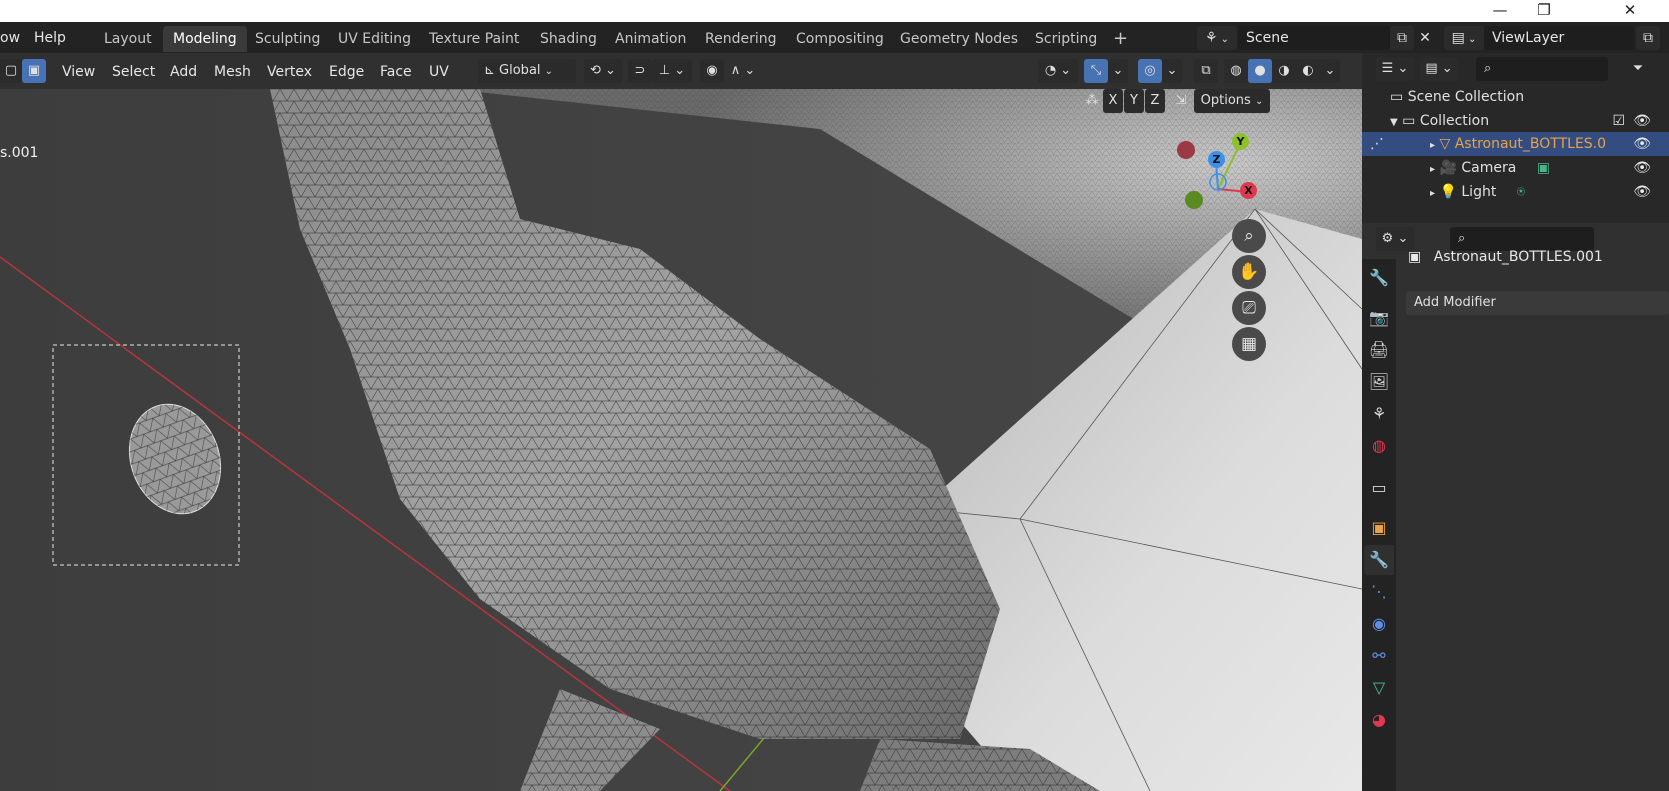  Describe the element at coordinates (289, 72) in the screenshot. I see `menu-vertex: Vertex` at that location.